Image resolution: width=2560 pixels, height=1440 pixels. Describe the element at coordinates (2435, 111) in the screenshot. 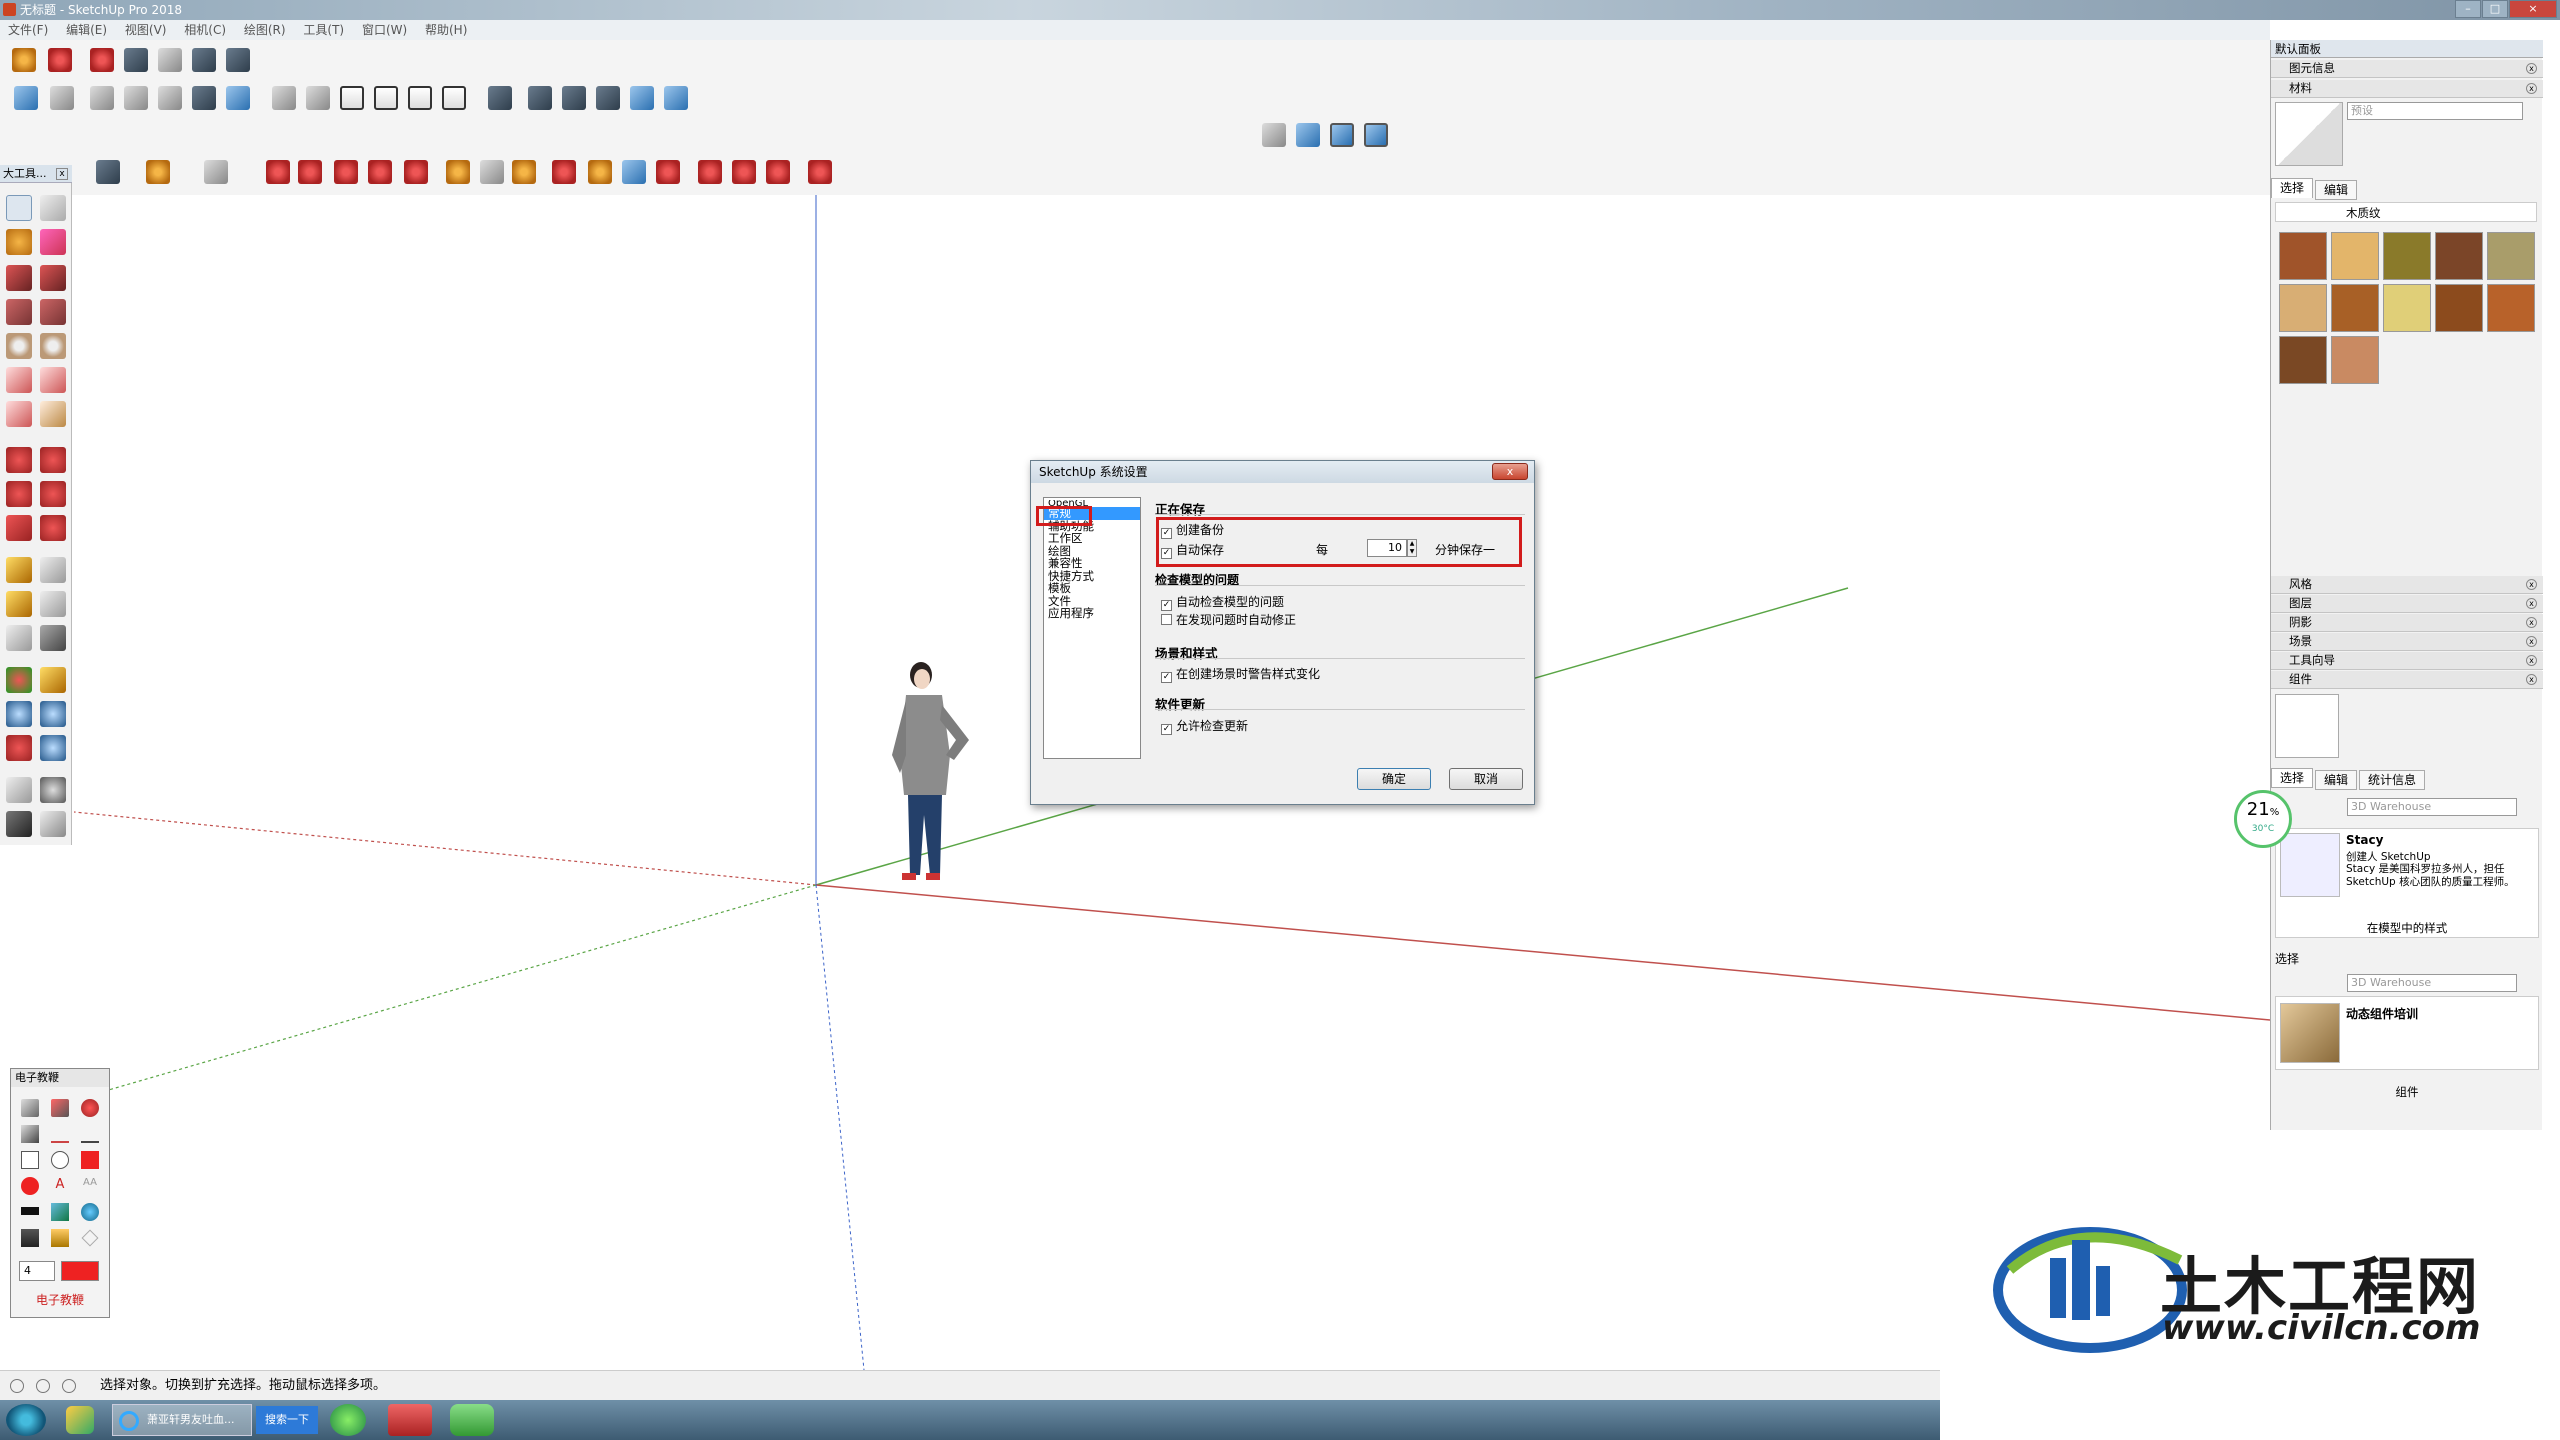

I see `material-name-input: 预设` at that location.